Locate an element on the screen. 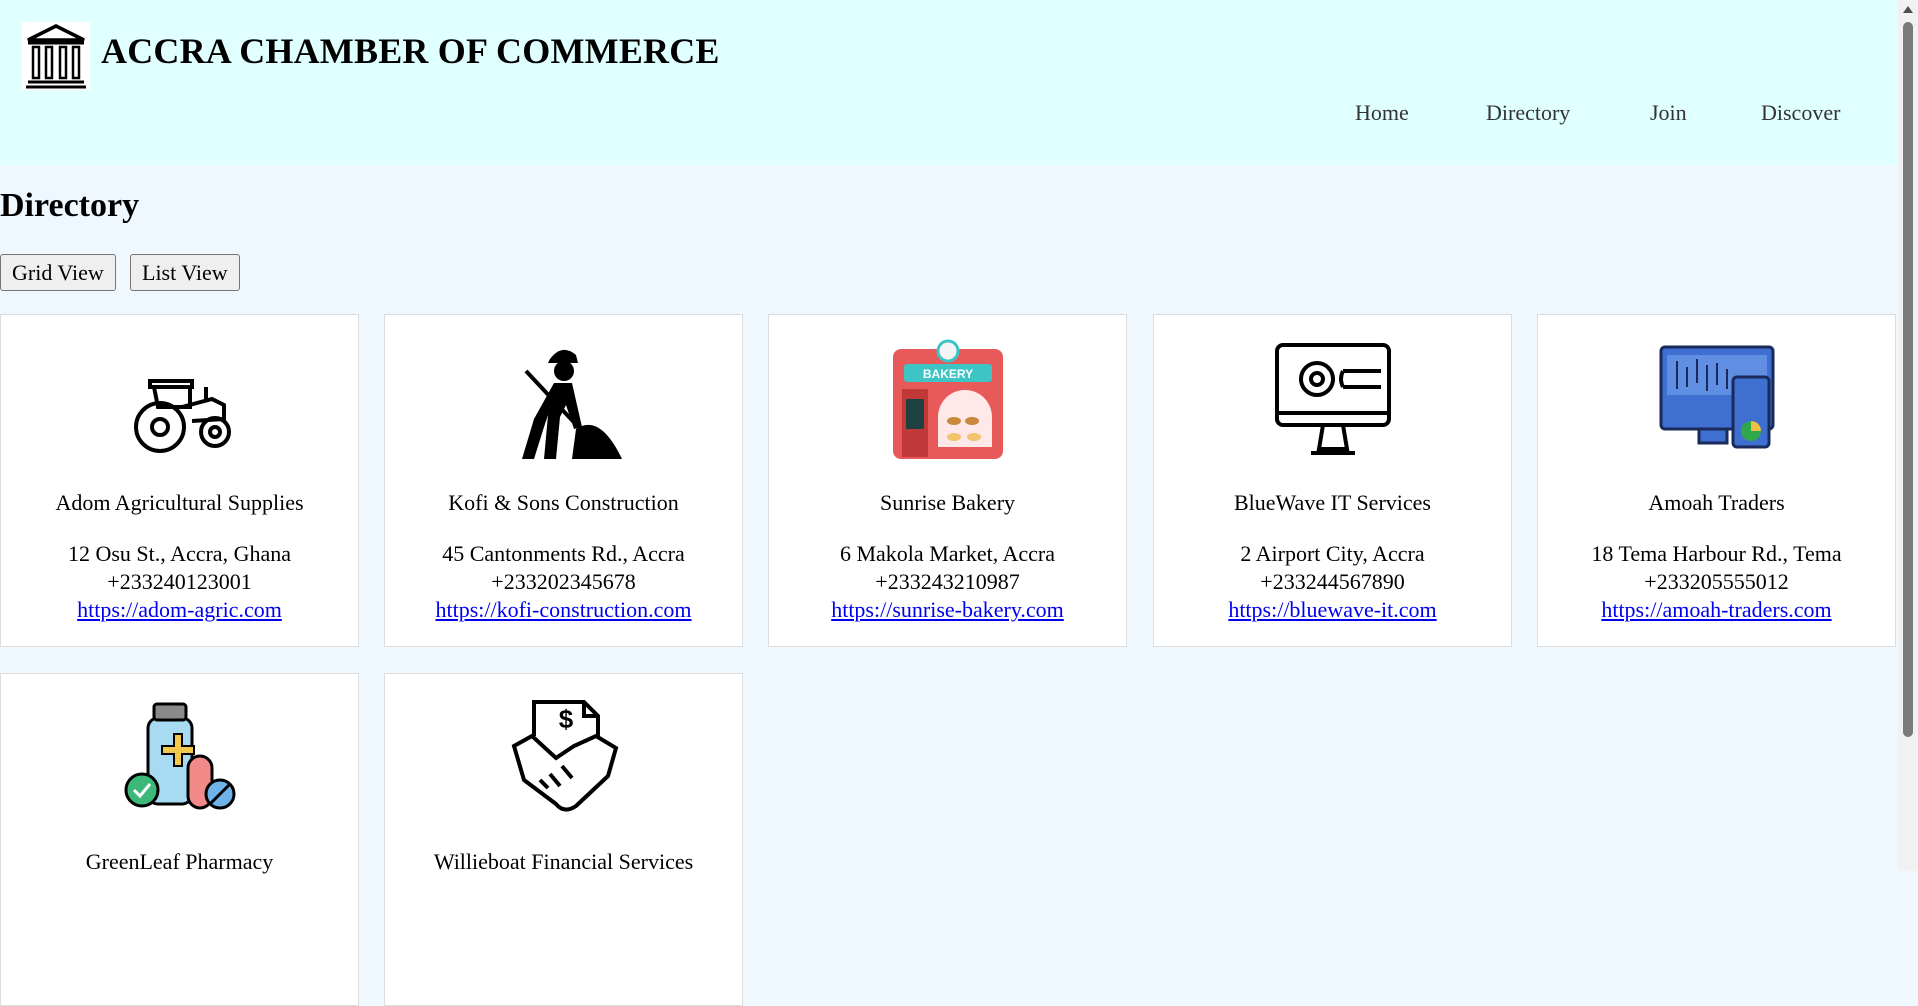  member-address: 18 Tema Harbour Rd., Tema is located at coordinates (1716, 553).